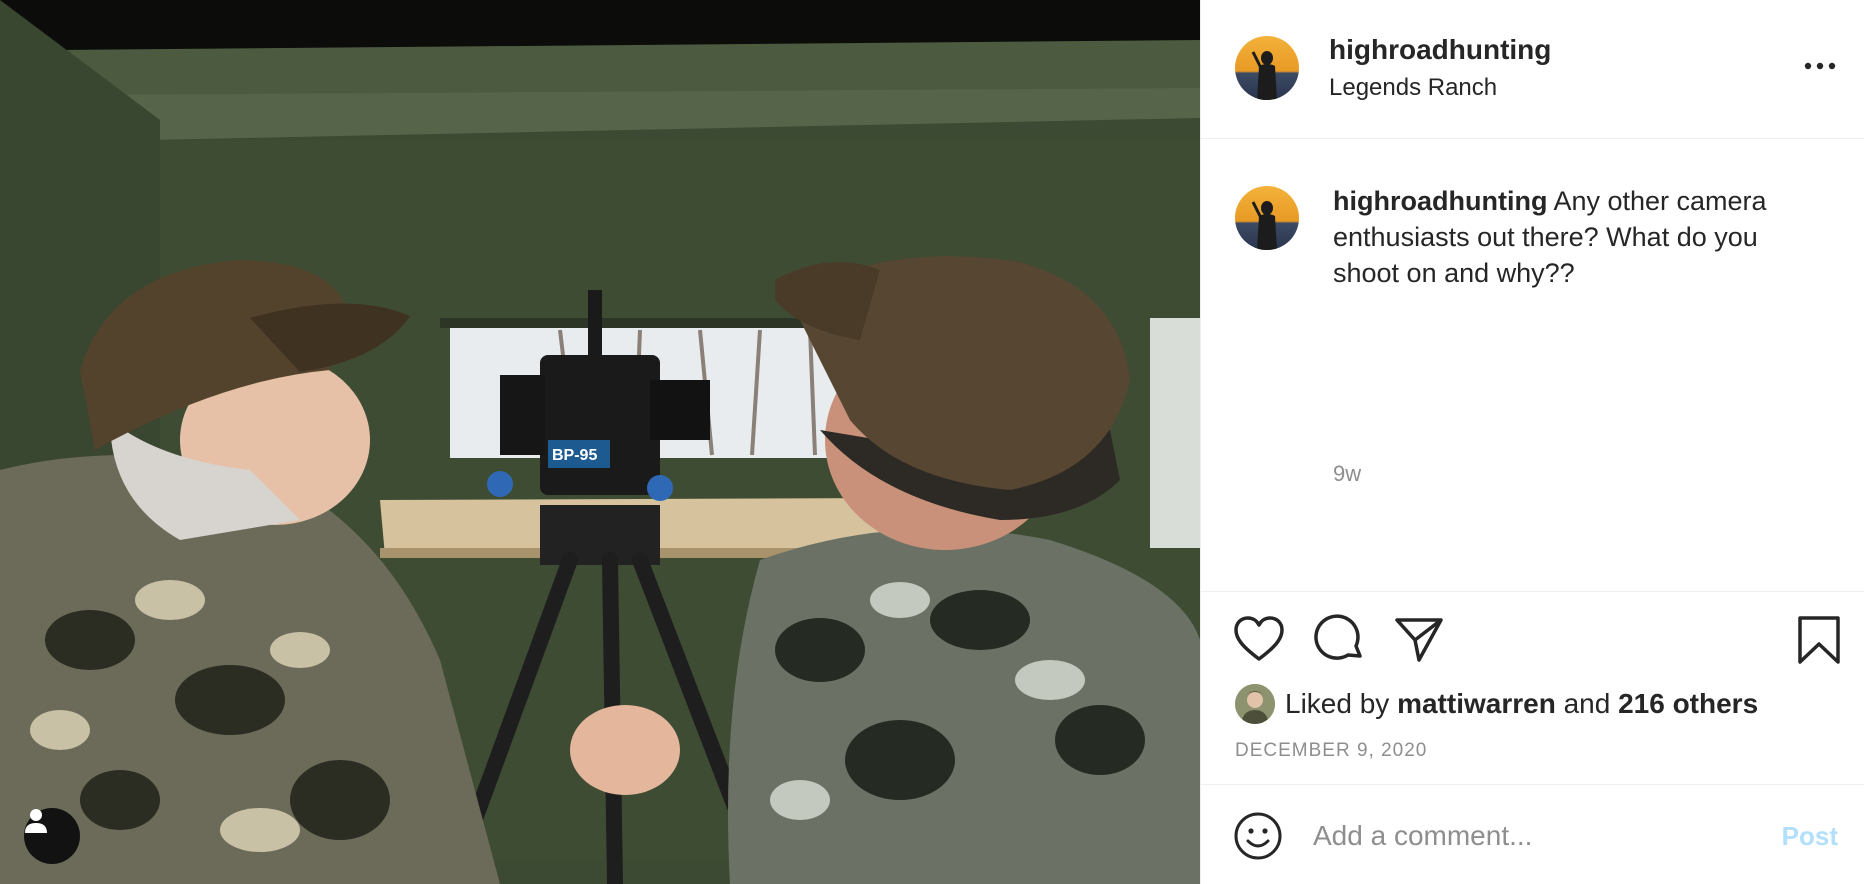 Image resolution: width=1864 pixels, height=884 pixels. I want to click on paper-plane-icon, so click(1419, 640).